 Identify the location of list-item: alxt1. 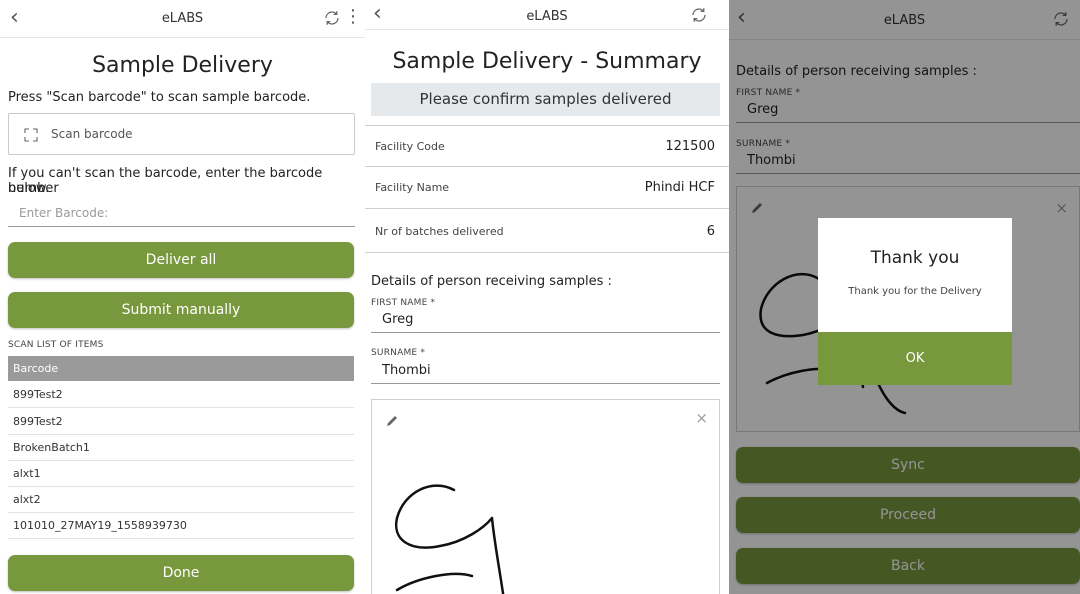
(181, 474).